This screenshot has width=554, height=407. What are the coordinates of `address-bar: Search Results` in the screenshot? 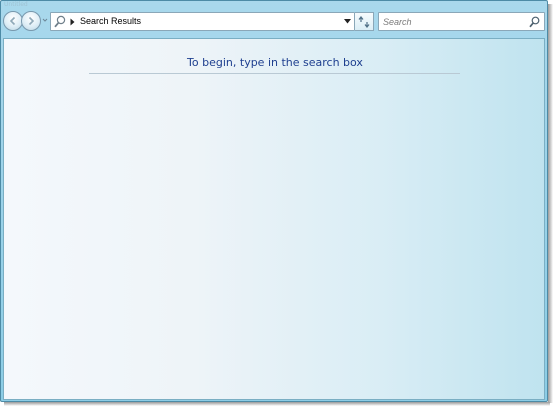 It's located at (202, 21).